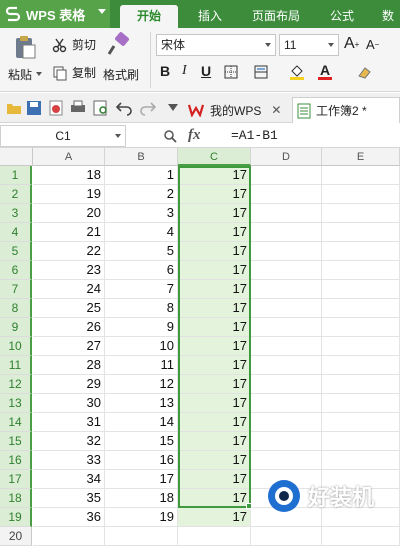 This screenshot has width=400, height=546. I want to click on tab-insert: 插入, so click(210, 16).